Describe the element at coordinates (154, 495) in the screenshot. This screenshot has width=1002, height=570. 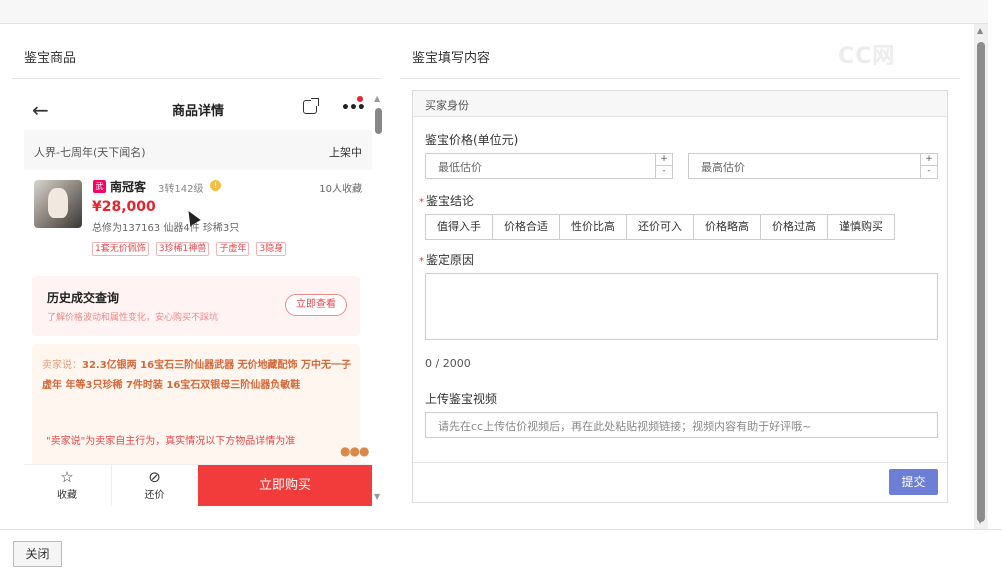
I see `bargain-label: 还价` at that location.